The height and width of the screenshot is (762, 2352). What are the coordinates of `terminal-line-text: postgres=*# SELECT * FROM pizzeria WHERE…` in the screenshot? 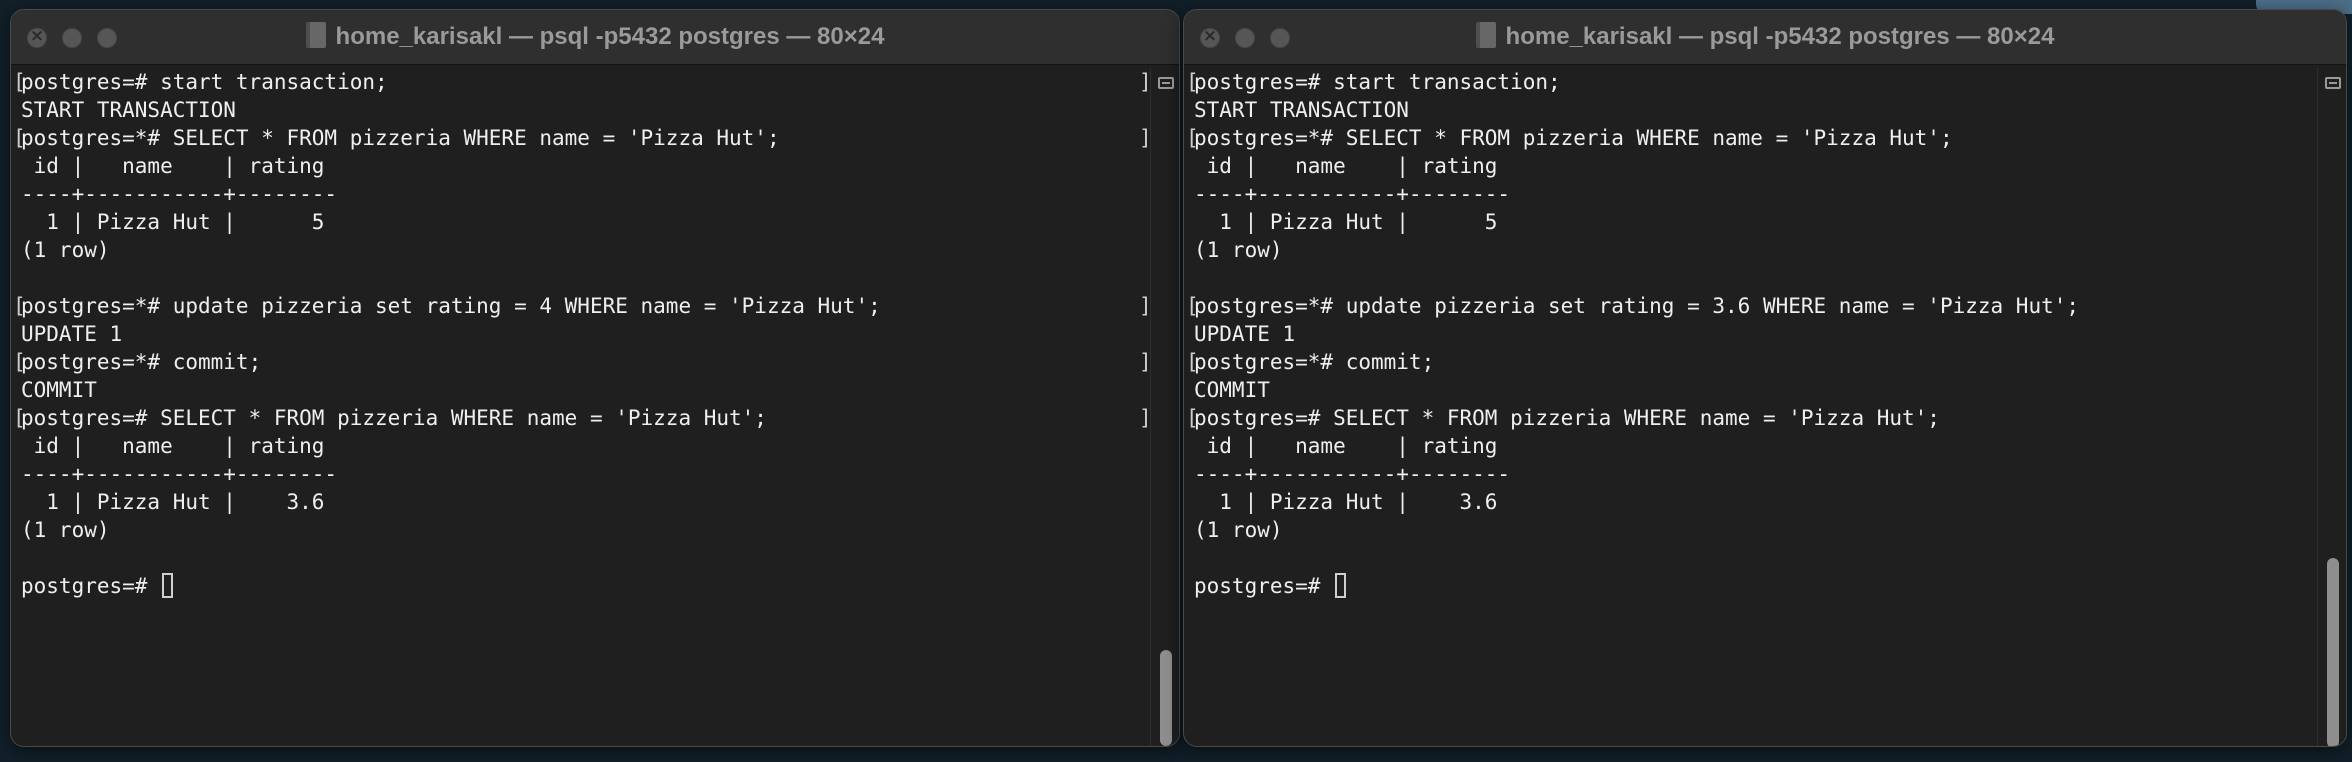 It's located at (1573, 138).